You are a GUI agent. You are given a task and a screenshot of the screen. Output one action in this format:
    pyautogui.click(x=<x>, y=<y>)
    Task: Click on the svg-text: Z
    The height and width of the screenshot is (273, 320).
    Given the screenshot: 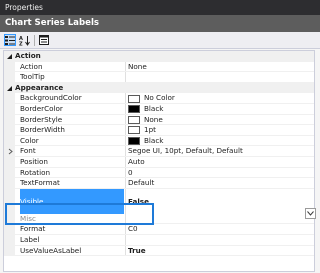 What is the action you would take?
    pyautogui.click(x=21, y=43)
    